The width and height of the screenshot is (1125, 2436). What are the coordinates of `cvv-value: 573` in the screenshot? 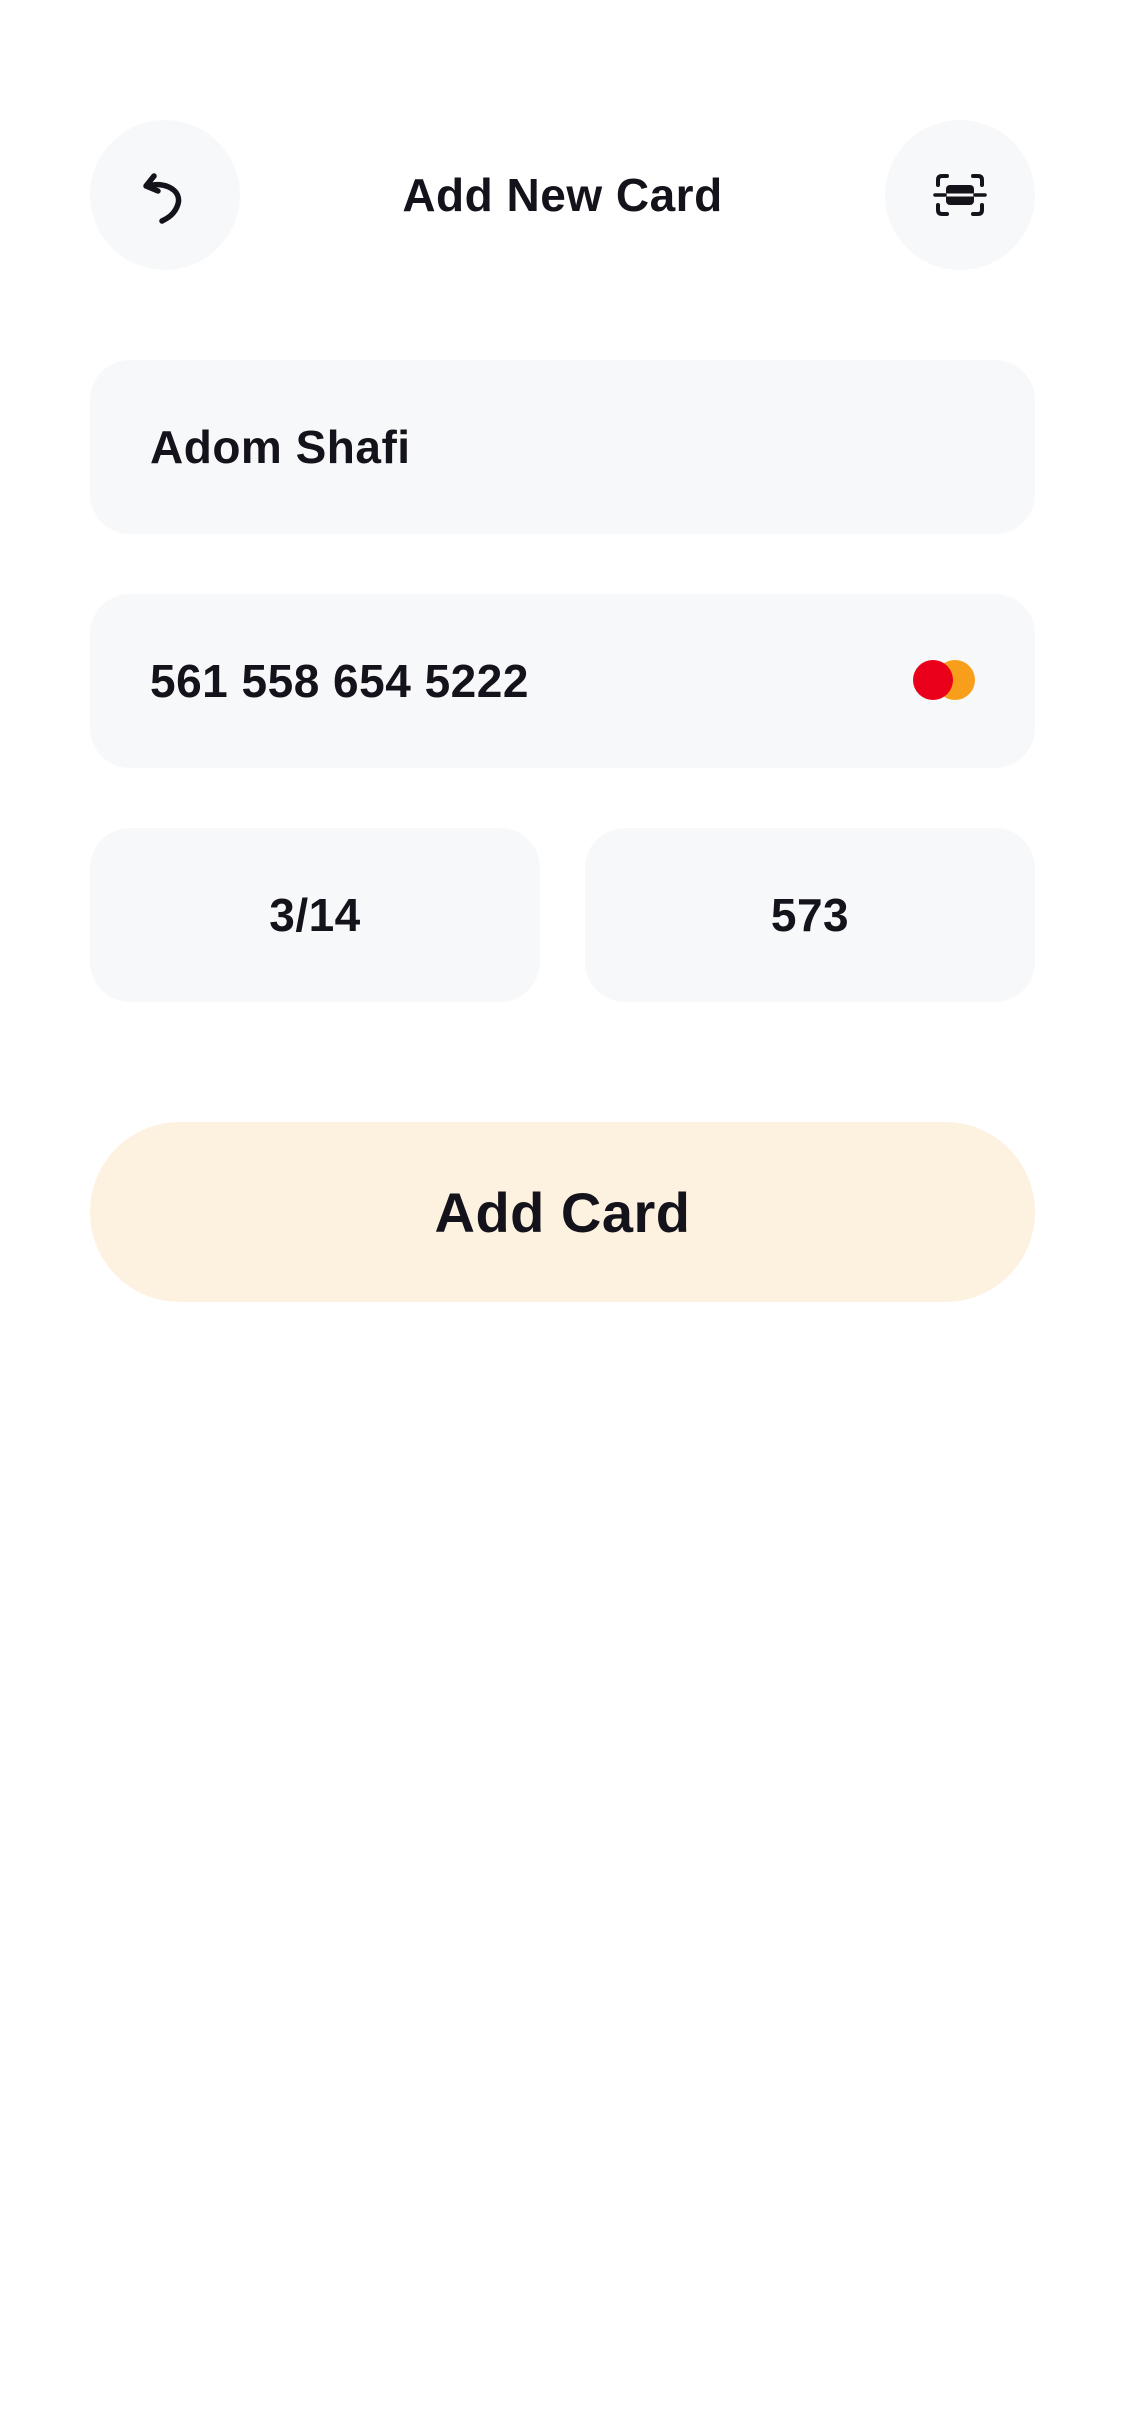 It's located at (810, 915).